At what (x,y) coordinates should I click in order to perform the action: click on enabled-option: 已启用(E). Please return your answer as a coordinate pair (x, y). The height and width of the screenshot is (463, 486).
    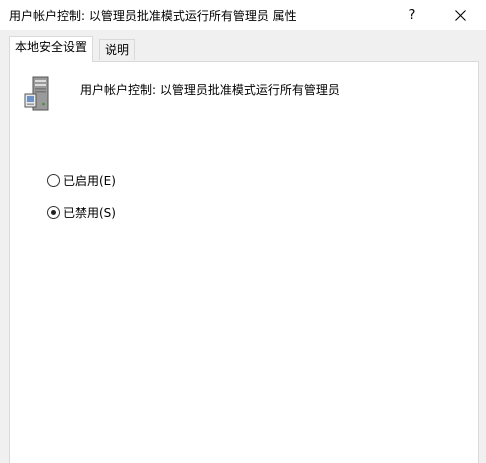
    Looking at the image, I should click on (81, 180).